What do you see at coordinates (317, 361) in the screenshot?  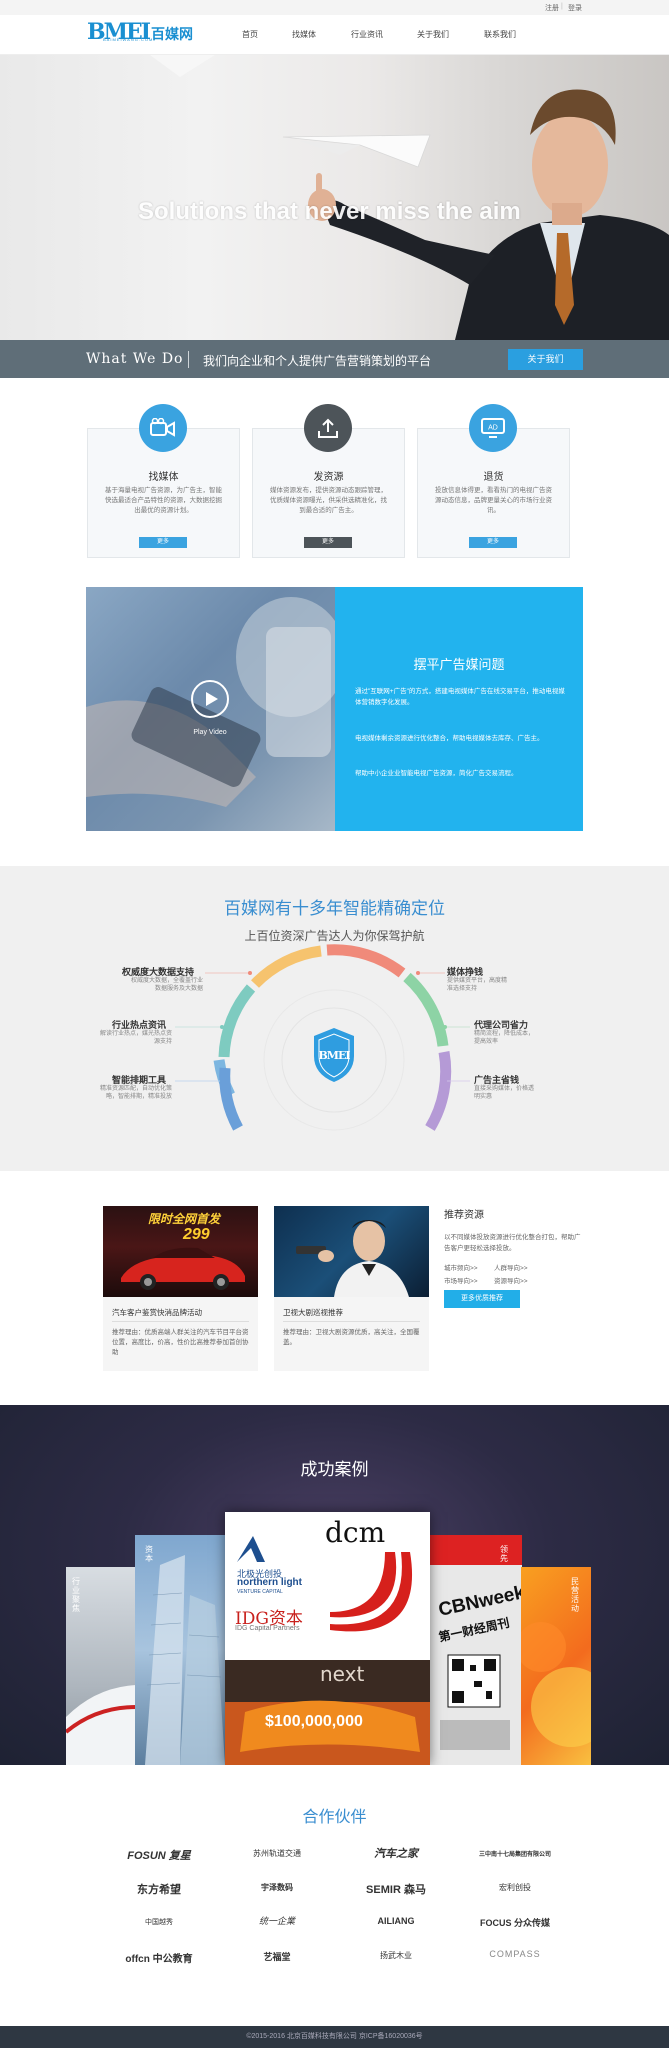 I see `what-we-do-description: 我们向企业和个人提供广告营销策划的平台` at bounding box center [317, 361].